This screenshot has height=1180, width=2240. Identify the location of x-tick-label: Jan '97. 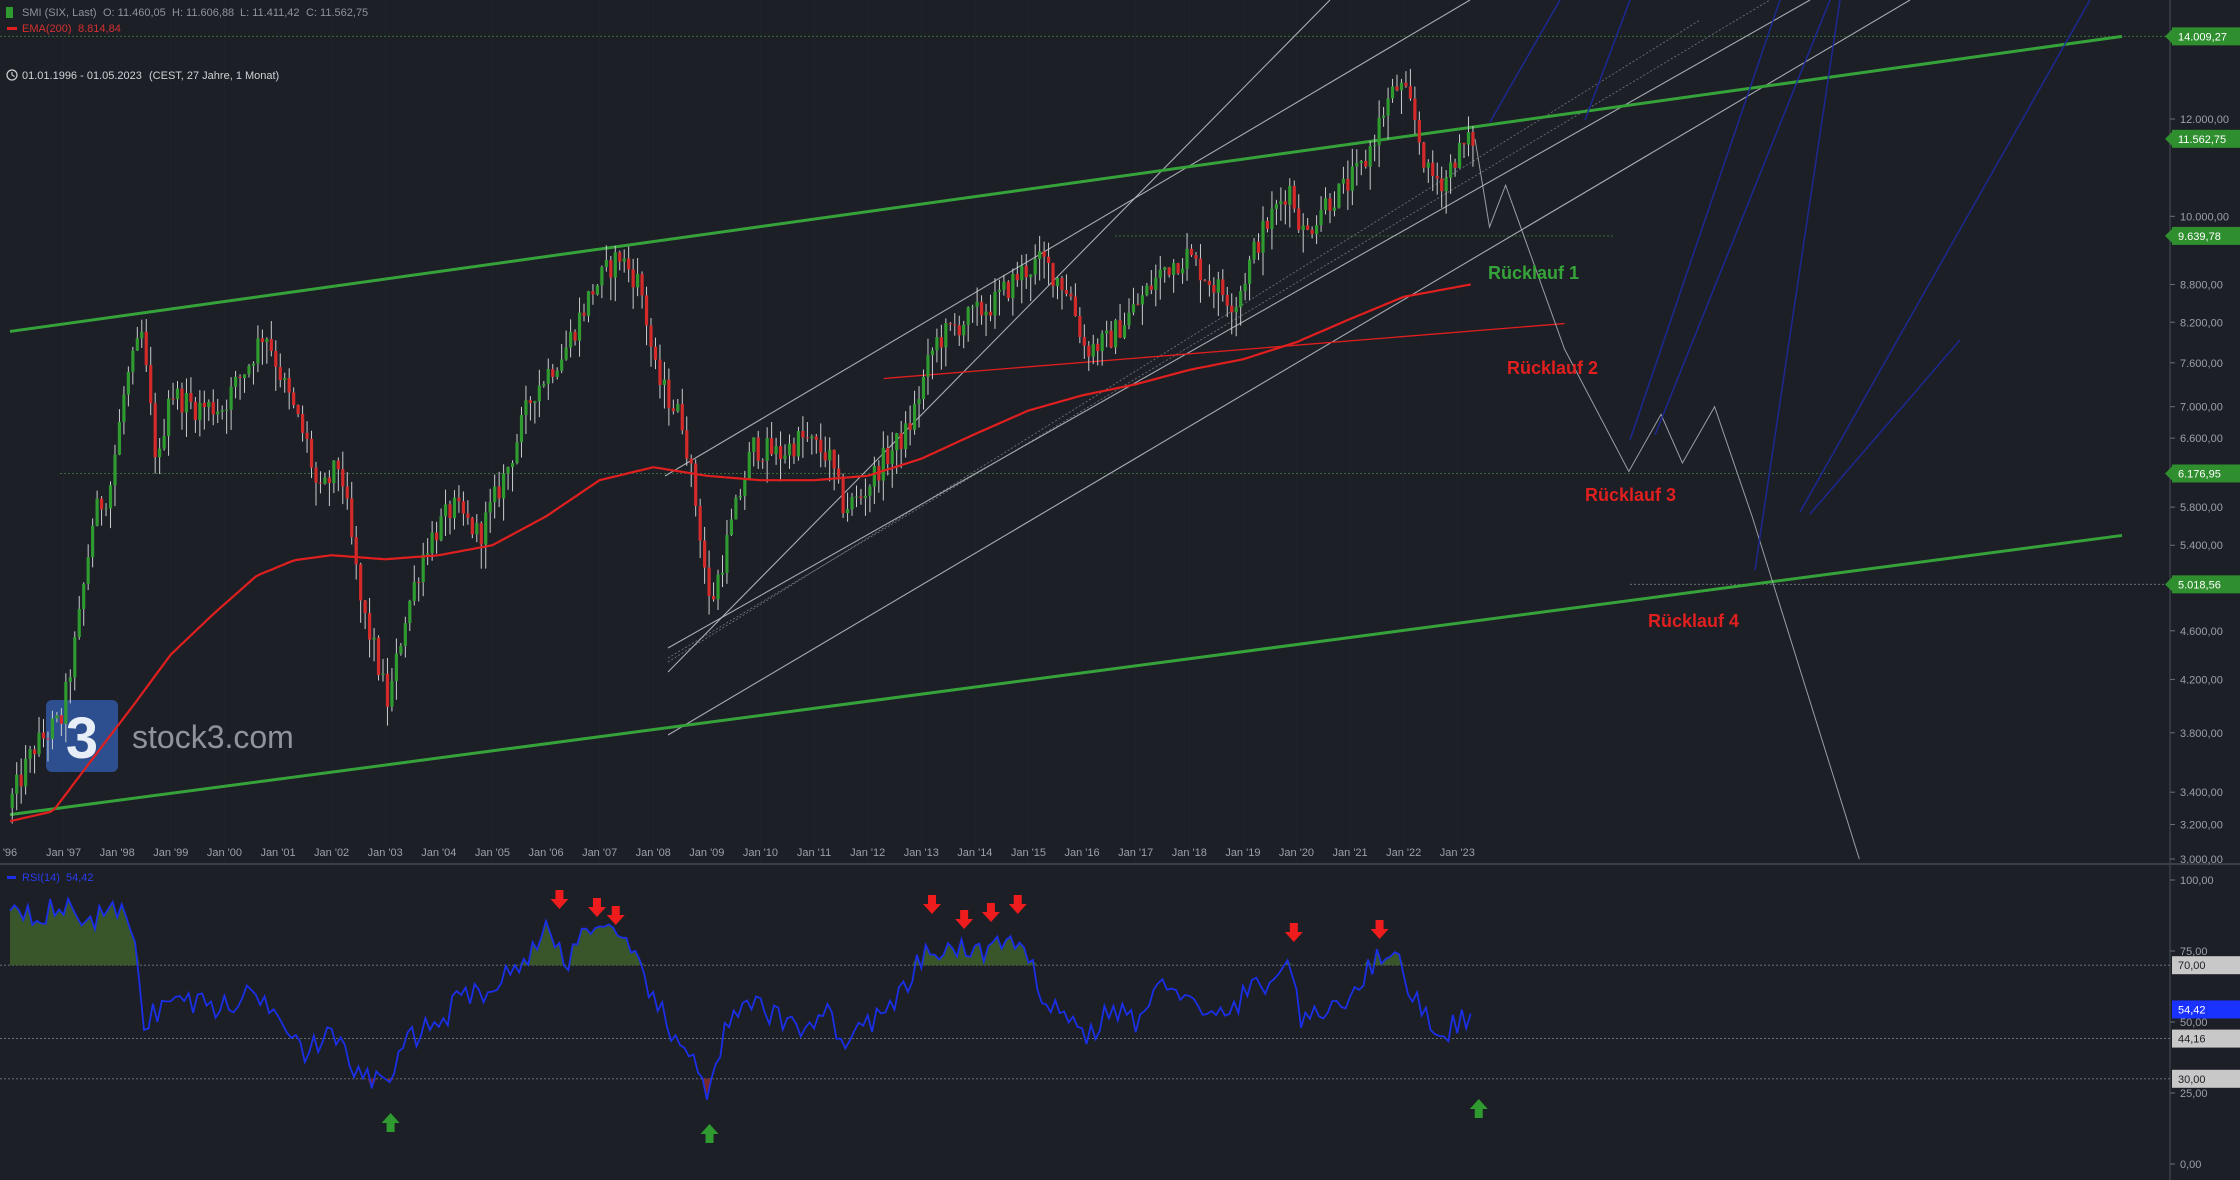
(63, 853).